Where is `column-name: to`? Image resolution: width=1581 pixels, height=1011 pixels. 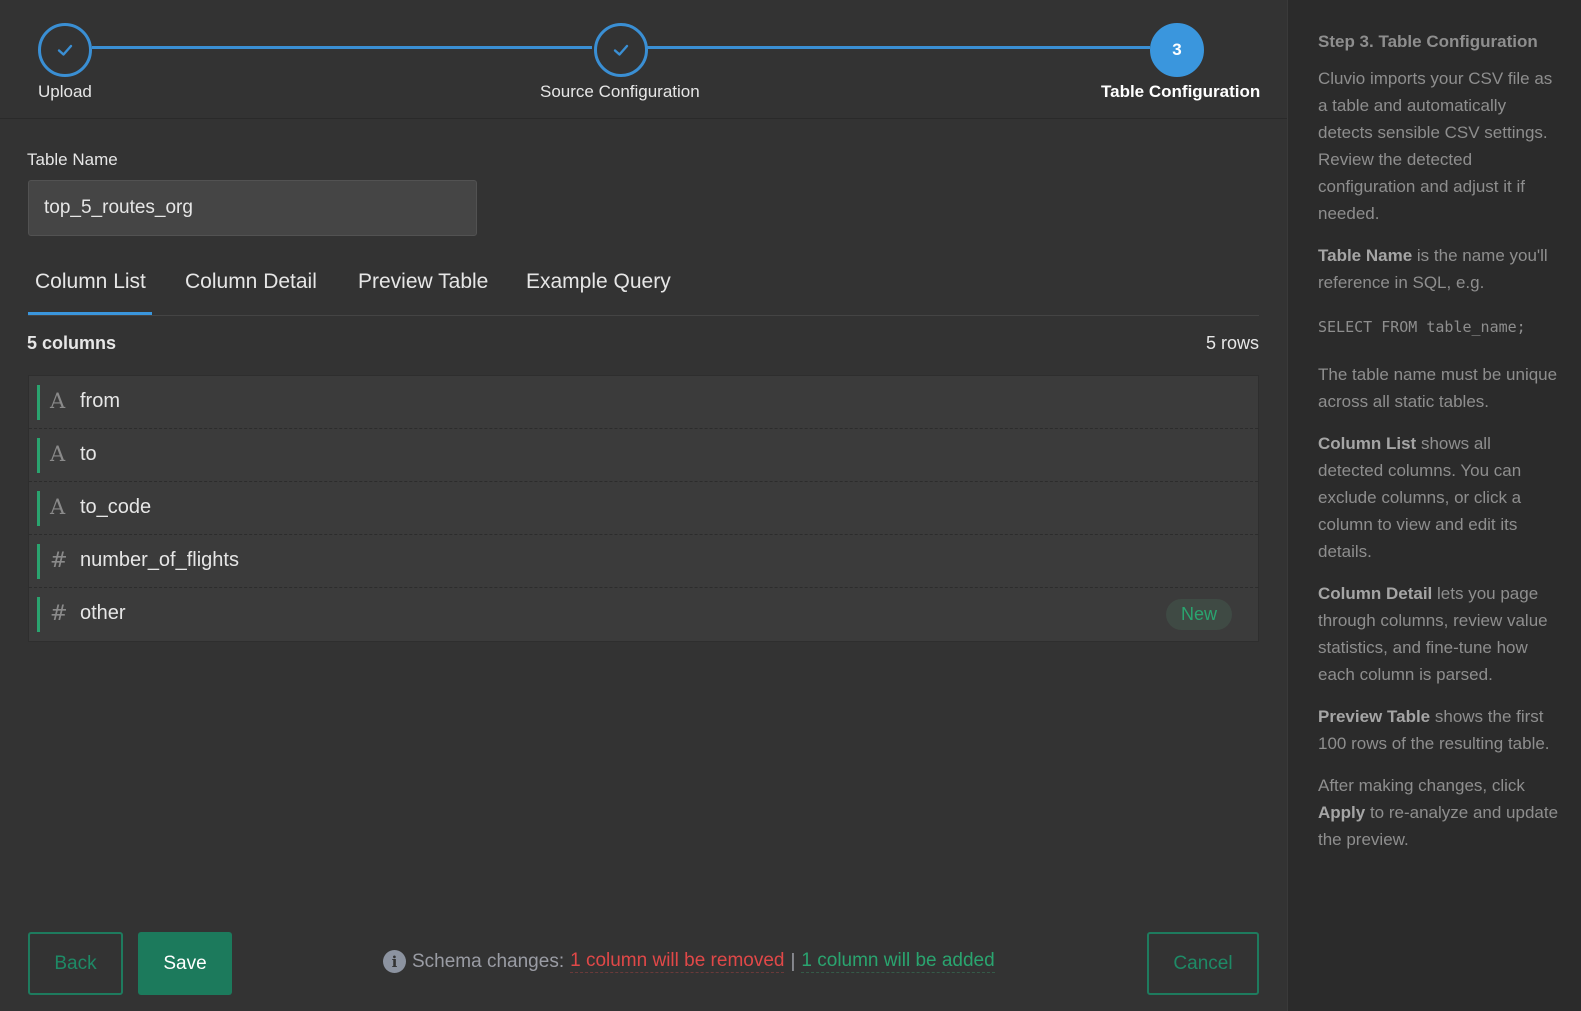
column-name: to is located at coordinates (88, 454).